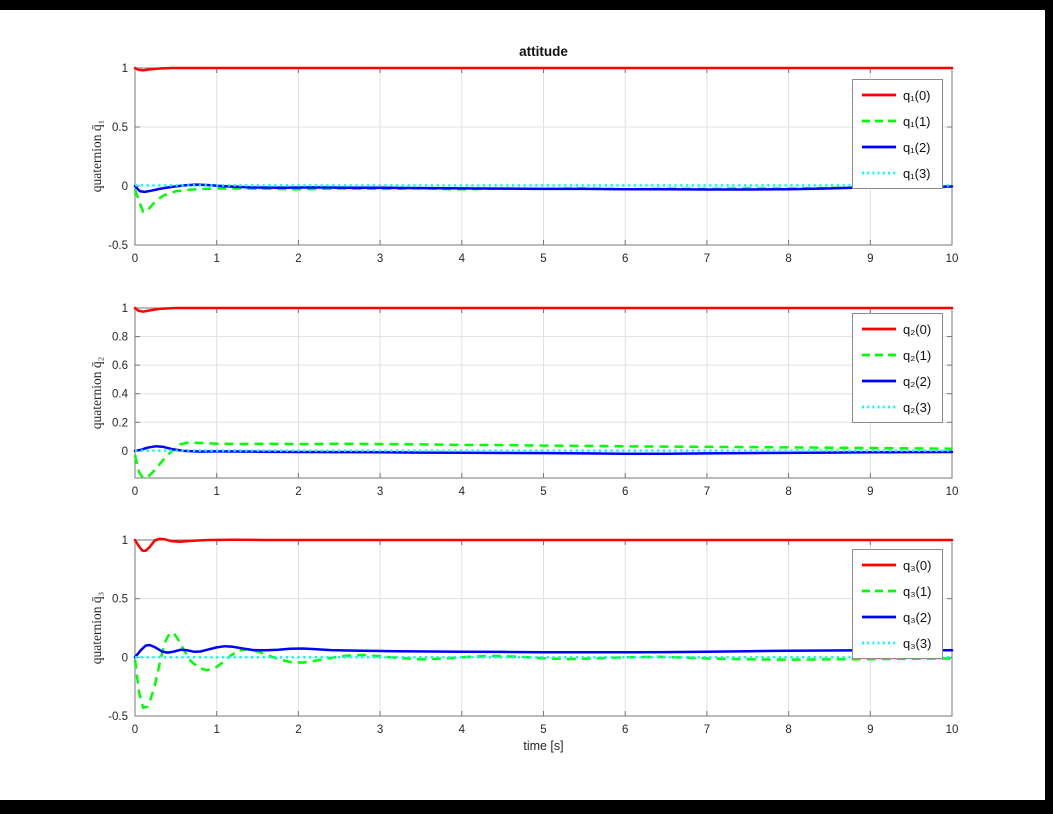 The width and height of the screenshot is (1053, 814). Describe the element at coordinates (917, 381) in the screenshot. I see `legend-label: q₂(2)` at that location.